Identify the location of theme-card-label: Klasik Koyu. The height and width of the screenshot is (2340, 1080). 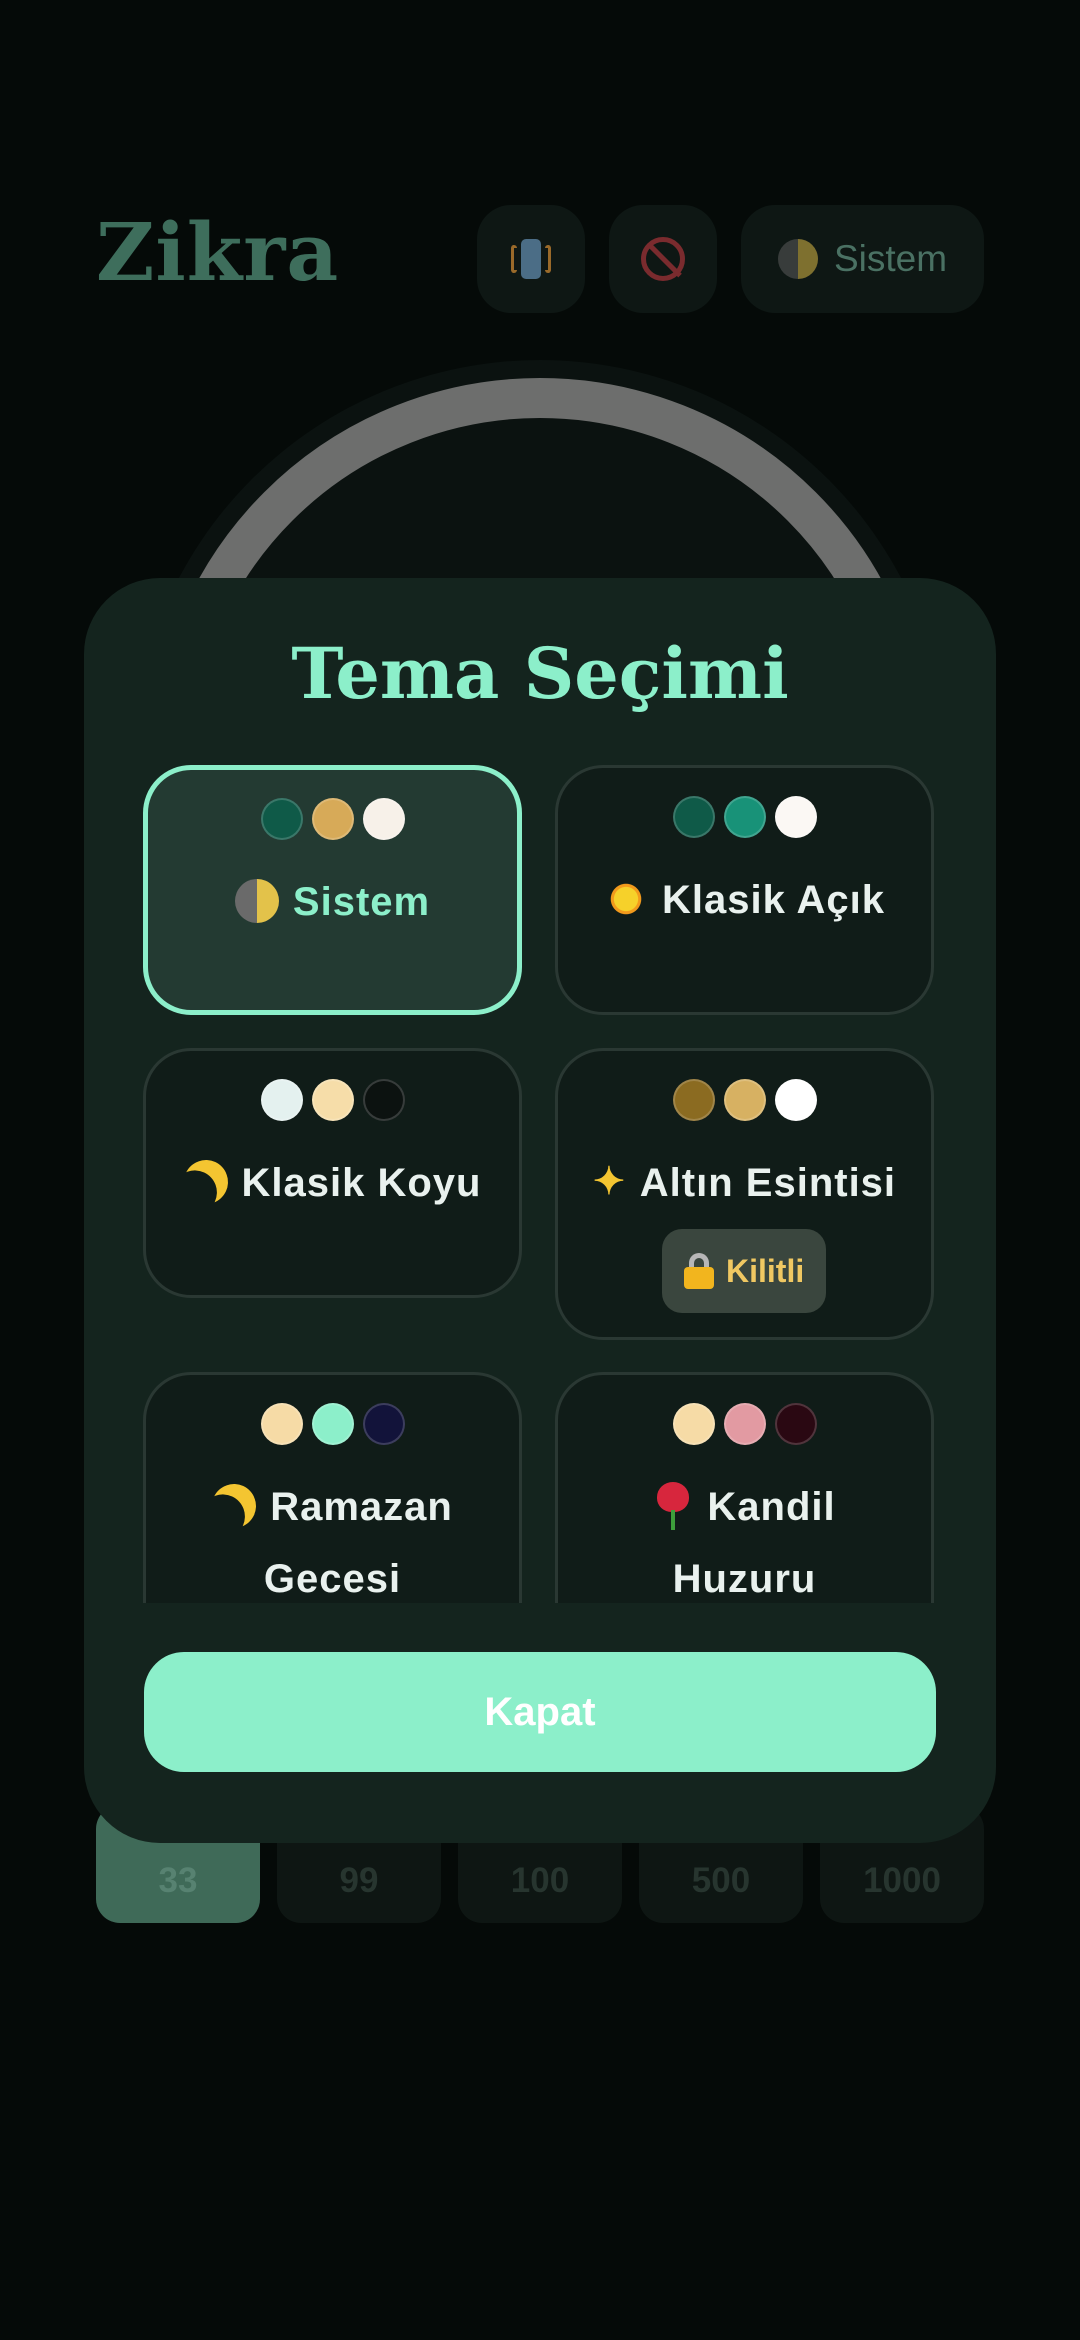
(332, 1183).